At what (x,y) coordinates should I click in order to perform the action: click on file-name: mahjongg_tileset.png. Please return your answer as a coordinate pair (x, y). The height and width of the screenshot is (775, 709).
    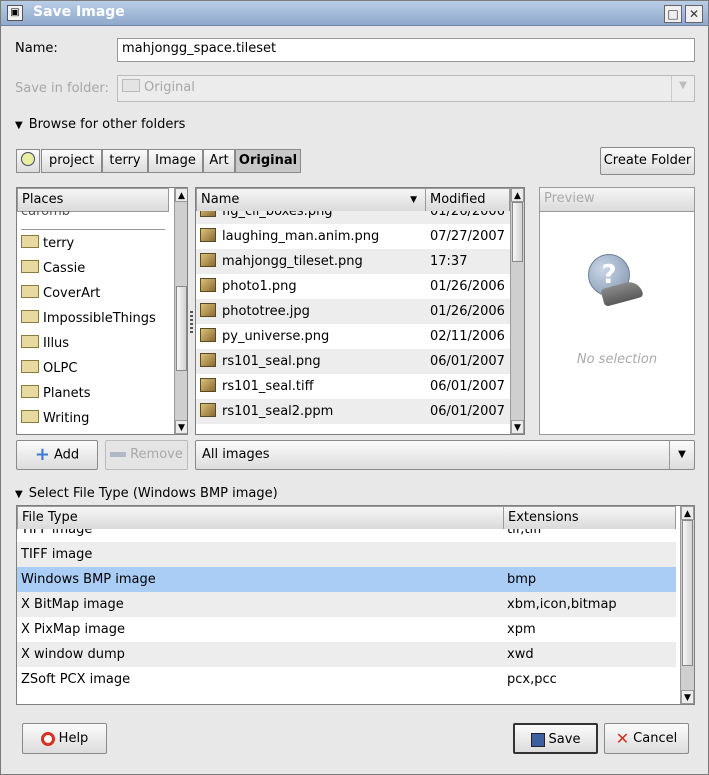
    Looking at the image, I should click on (292, 261).